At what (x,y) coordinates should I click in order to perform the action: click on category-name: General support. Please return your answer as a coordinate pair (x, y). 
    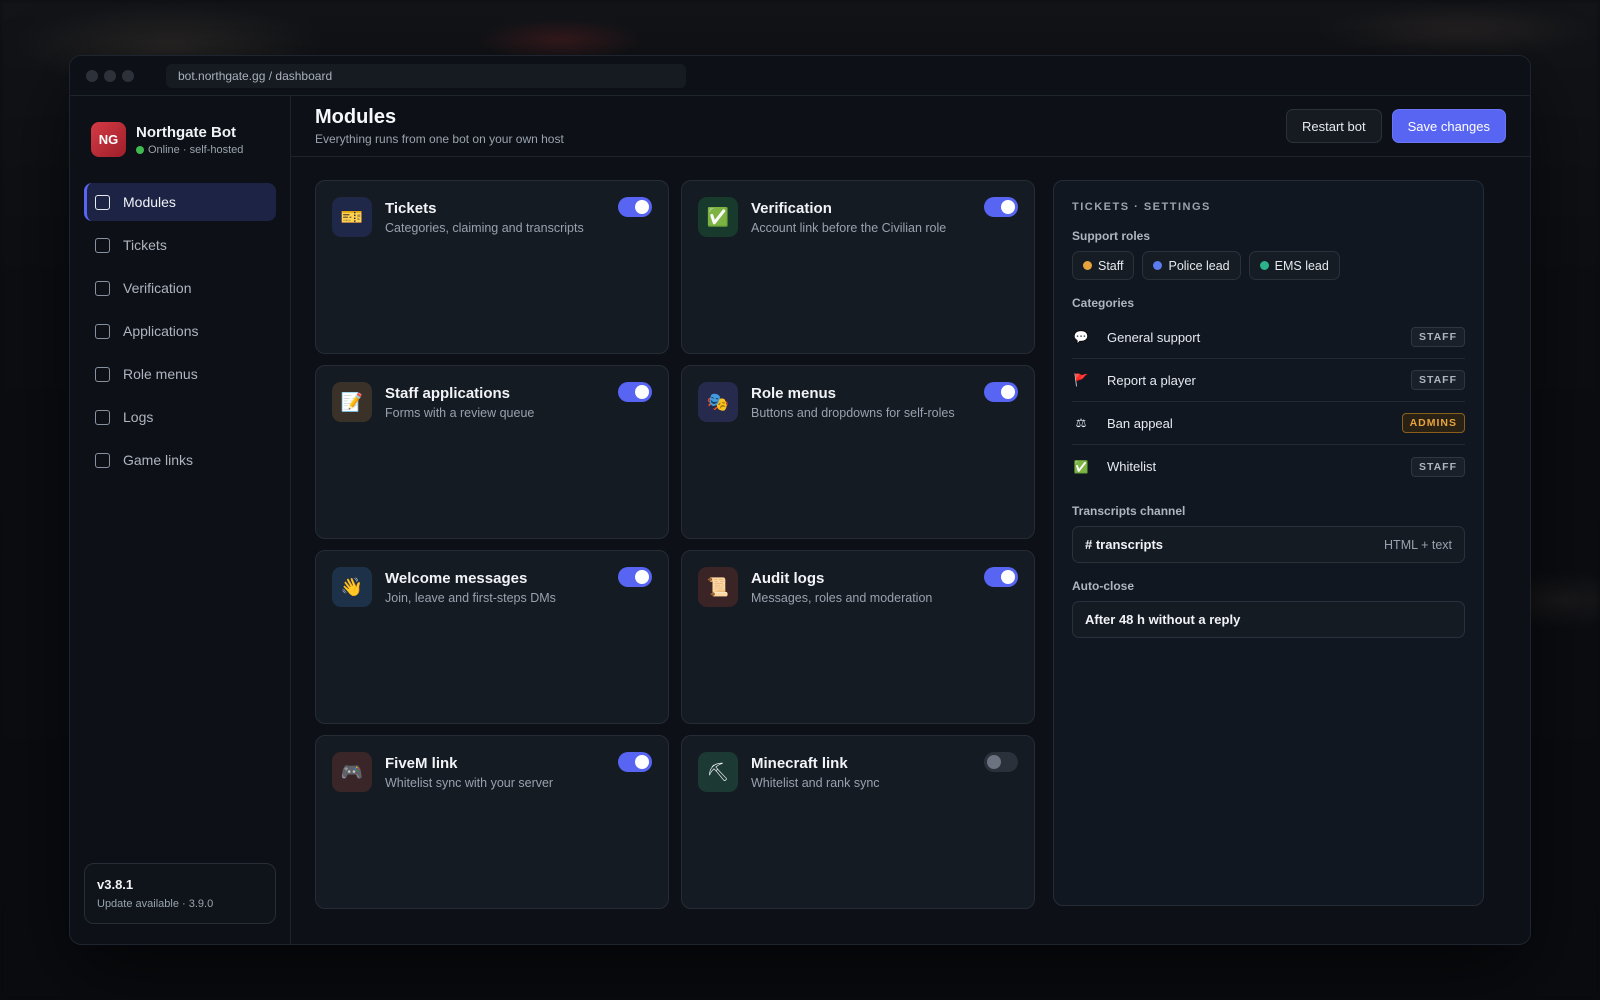
    Looking at the image, I should click on (1154, 337).